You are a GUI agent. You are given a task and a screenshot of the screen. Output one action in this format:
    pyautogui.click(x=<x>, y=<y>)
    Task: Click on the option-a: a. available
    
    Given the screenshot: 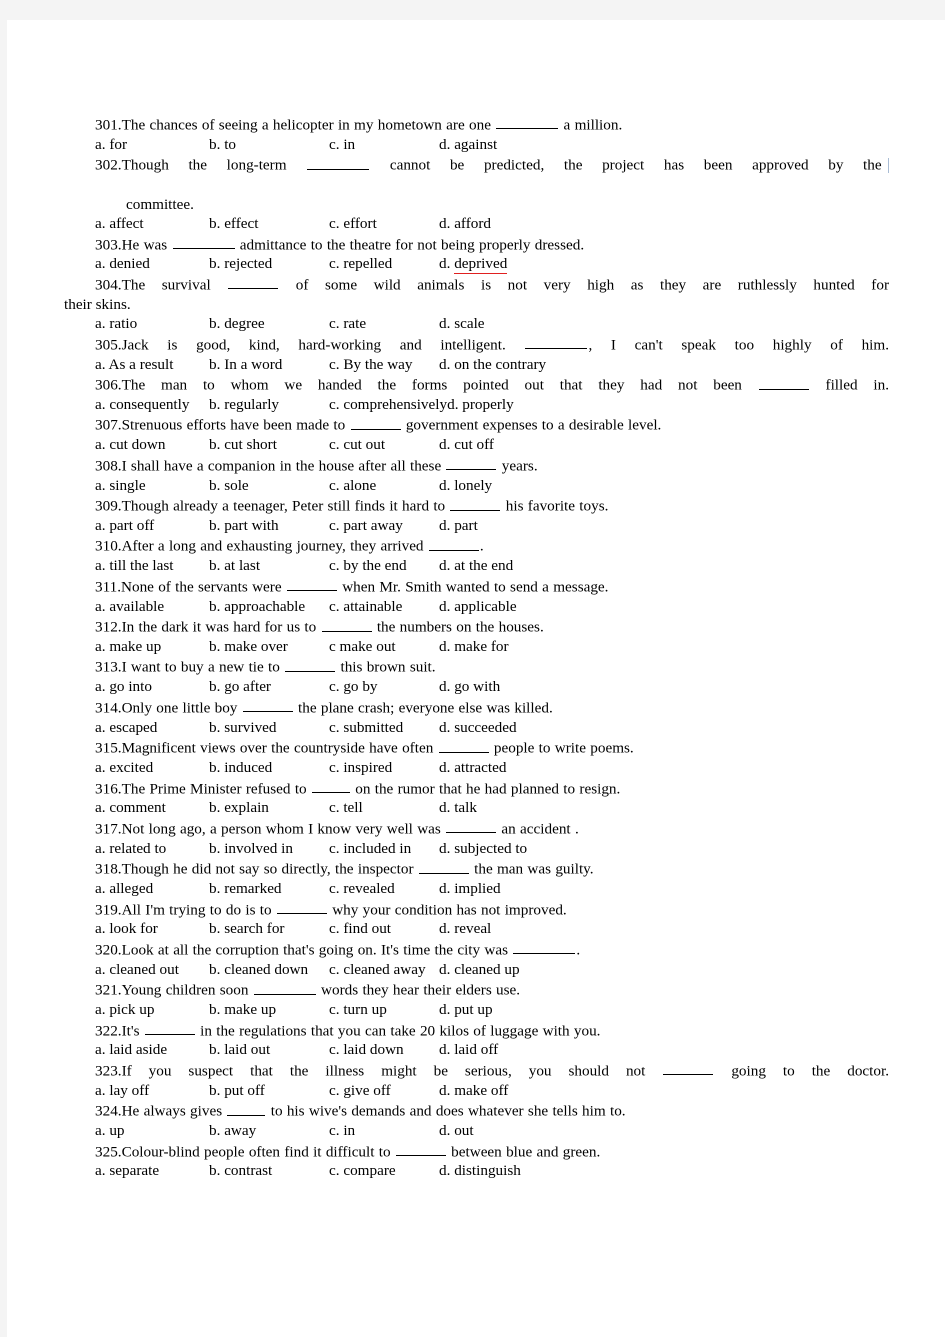 What is the action you would take?
    pyautogui.click(x=152, y=606)
    